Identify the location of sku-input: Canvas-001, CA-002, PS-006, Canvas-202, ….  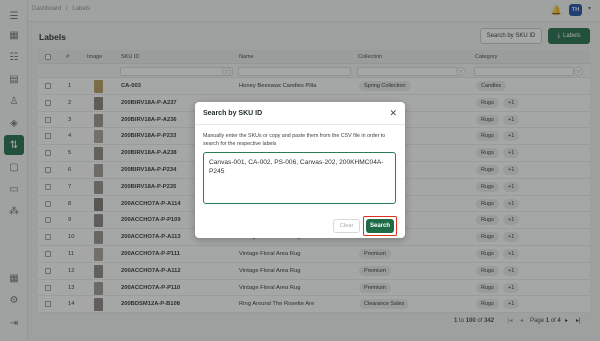
(299, 178).